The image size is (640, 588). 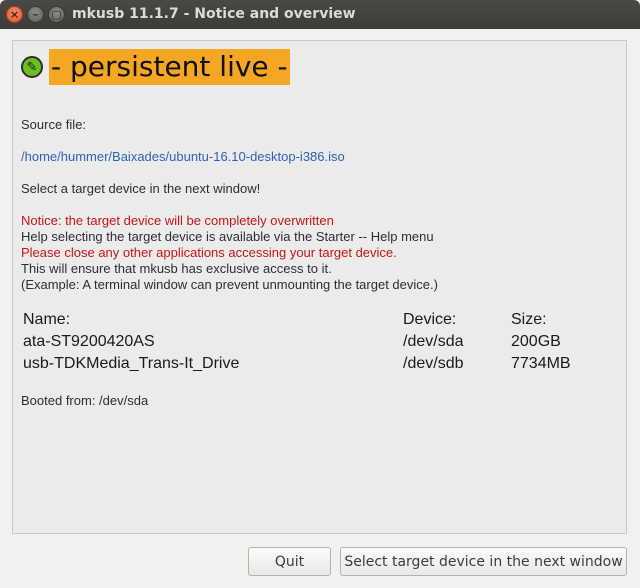 I want to click on close-window-icon: ×, so click(x=14, y=14).